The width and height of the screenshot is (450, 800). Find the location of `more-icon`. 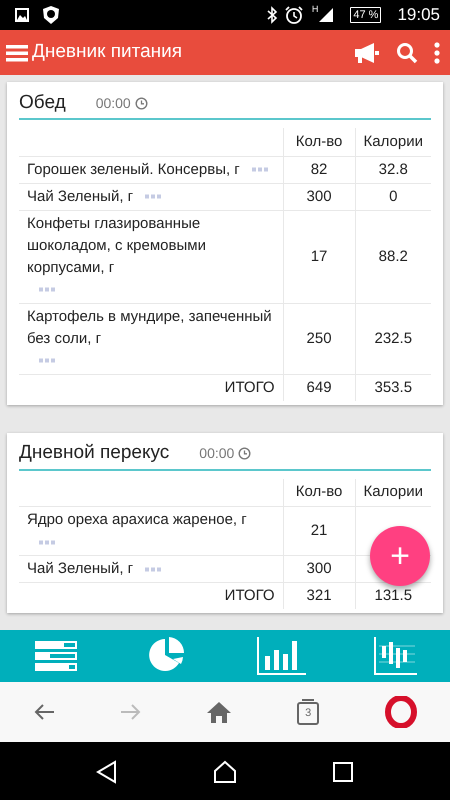

more-icon is located at coordinates (437, 53).